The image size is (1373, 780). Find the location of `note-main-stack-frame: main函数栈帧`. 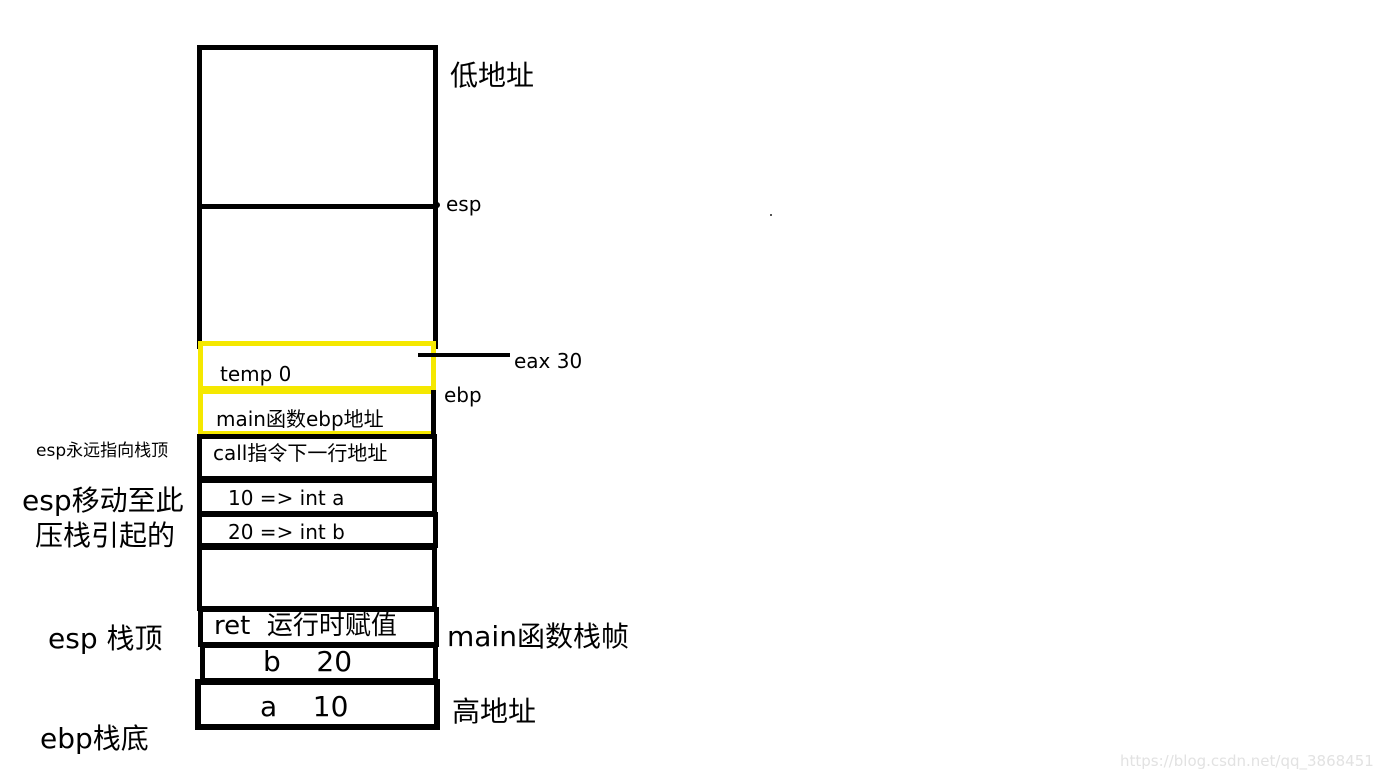

note-main-stack-frame: main函数栈帧 is located at coordinates (538, 636).